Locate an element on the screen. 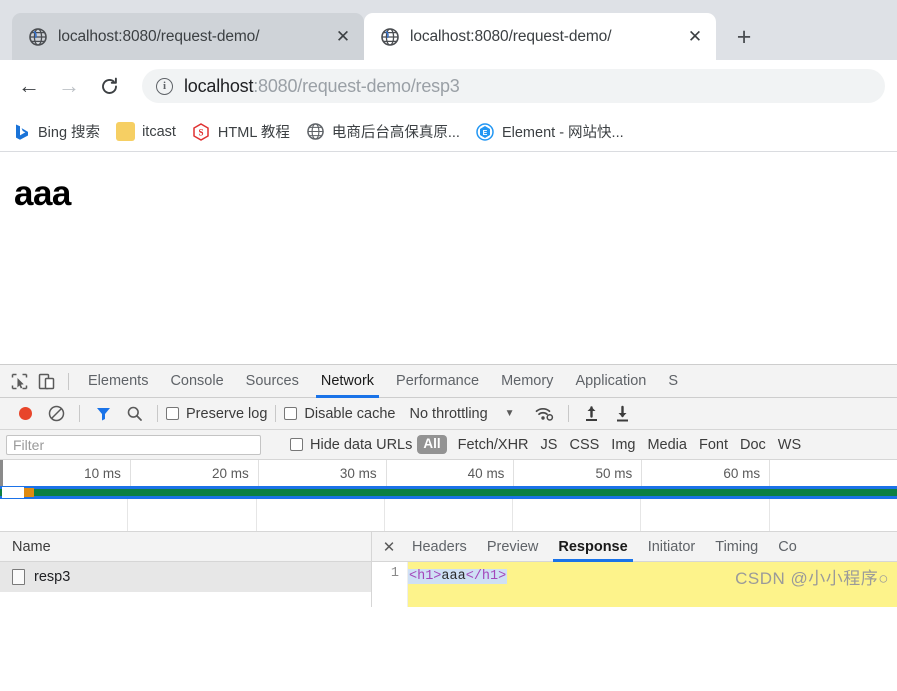 This screenshot has width=897, height=691. detail-tab-initiator: Initiator is located at coordinates (672, 547).